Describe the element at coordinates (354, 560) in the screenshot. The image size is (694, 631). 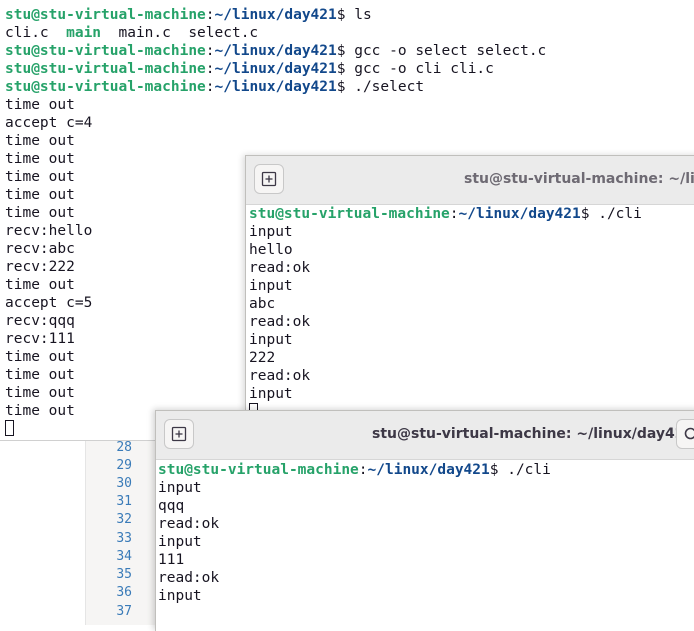
I see `output-line: 111` at that location.